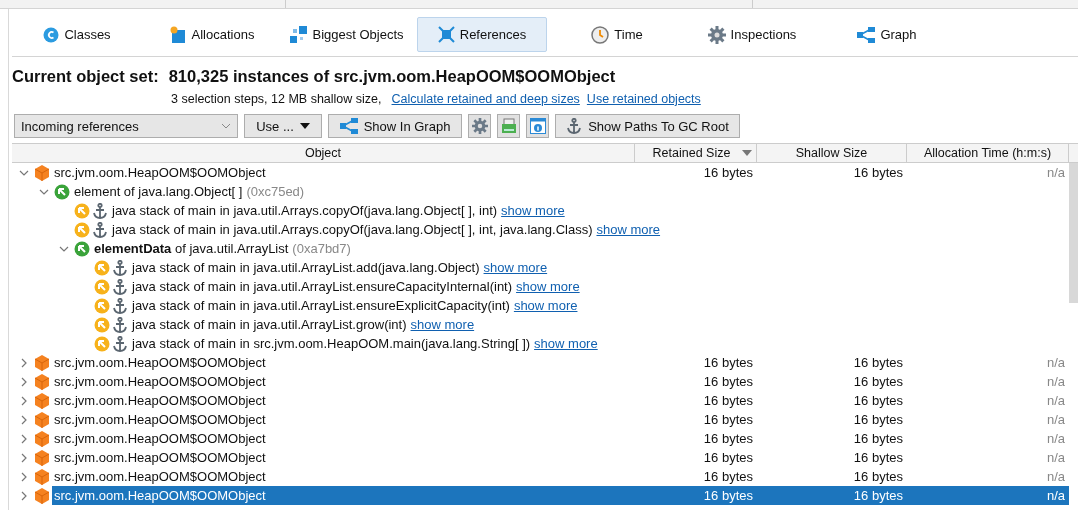  Describe the element at coordinates (85, 76) in the screenshot. I see `object-set-label: Current object set:` at that location.